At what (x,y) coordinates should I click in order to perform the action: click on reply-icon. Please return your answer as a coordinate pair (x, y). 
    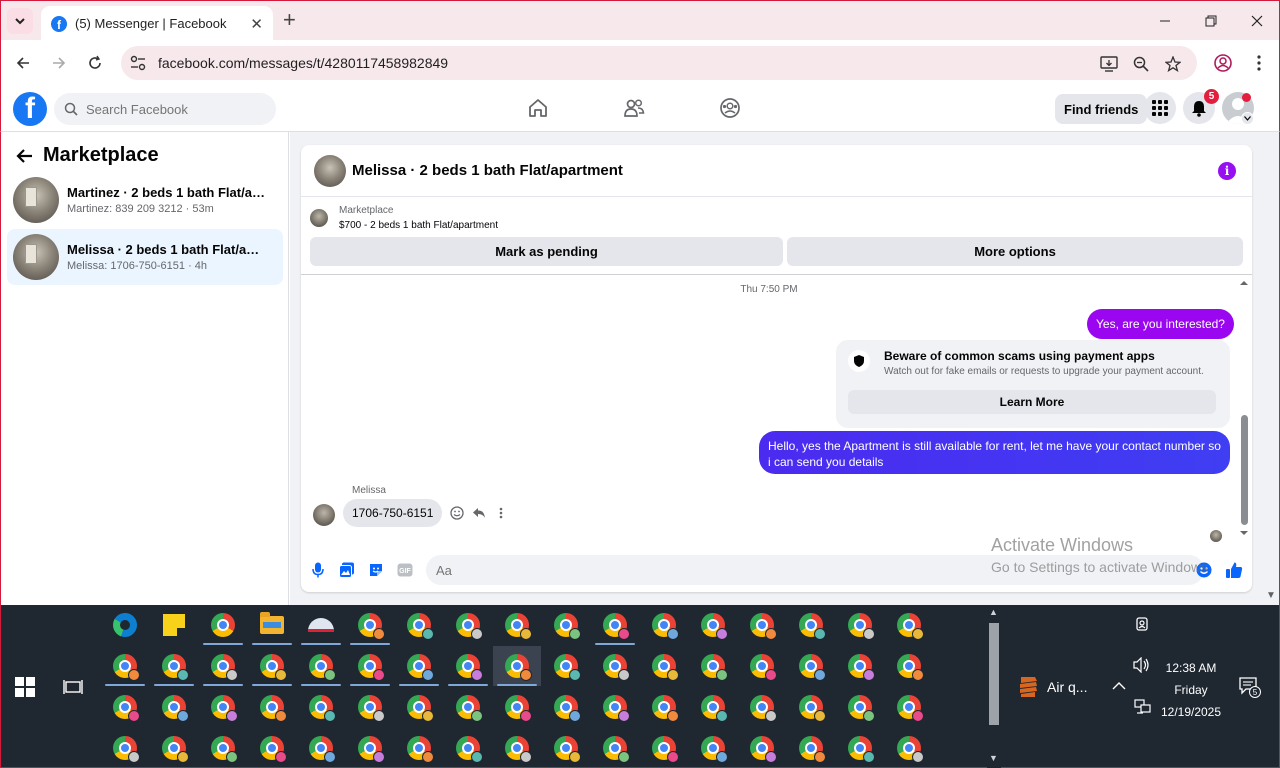
    Looking at the image, I should click on (479, 513).